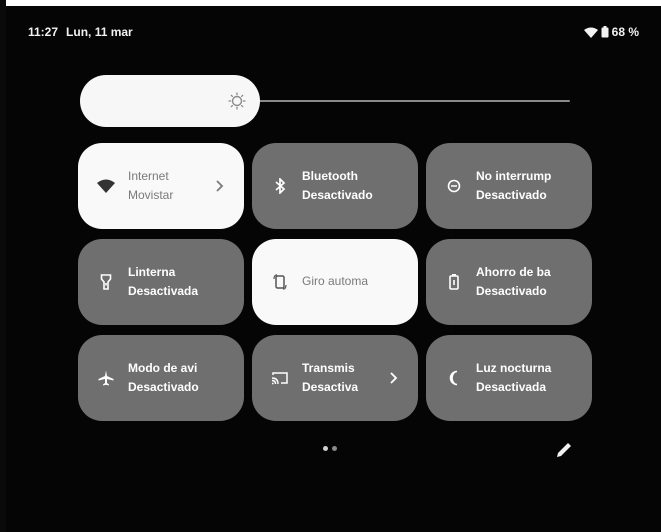 The height and width of the screenshot is (532, 661). I want to click on tile-text: Ahorro de ba Desactivado, so click(531, 282).